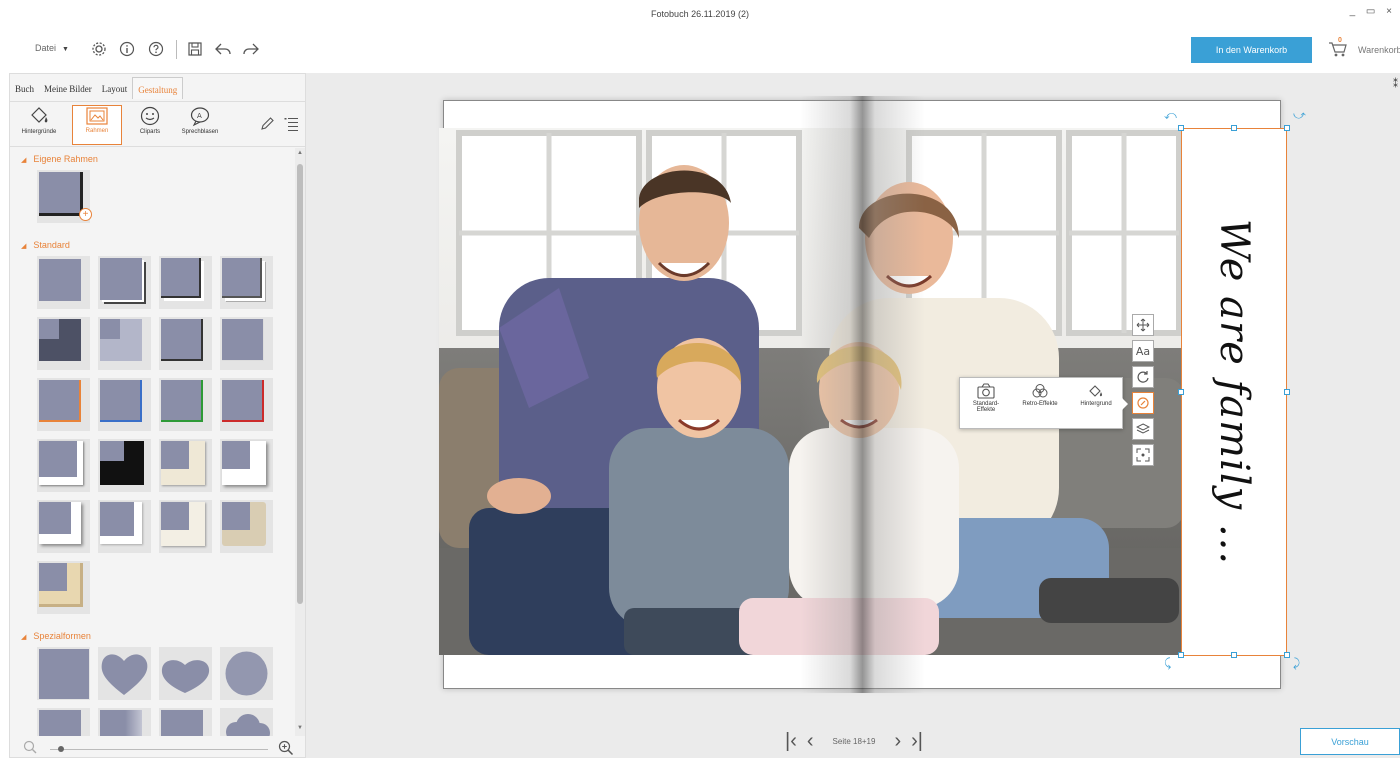 This screenshot has height=758, width=1400. What do you see at coordinates (1251, 50) in the screenshot?
I see `add-to-cart-button: In den Warenkorb` at bounding box center [1251, 50].